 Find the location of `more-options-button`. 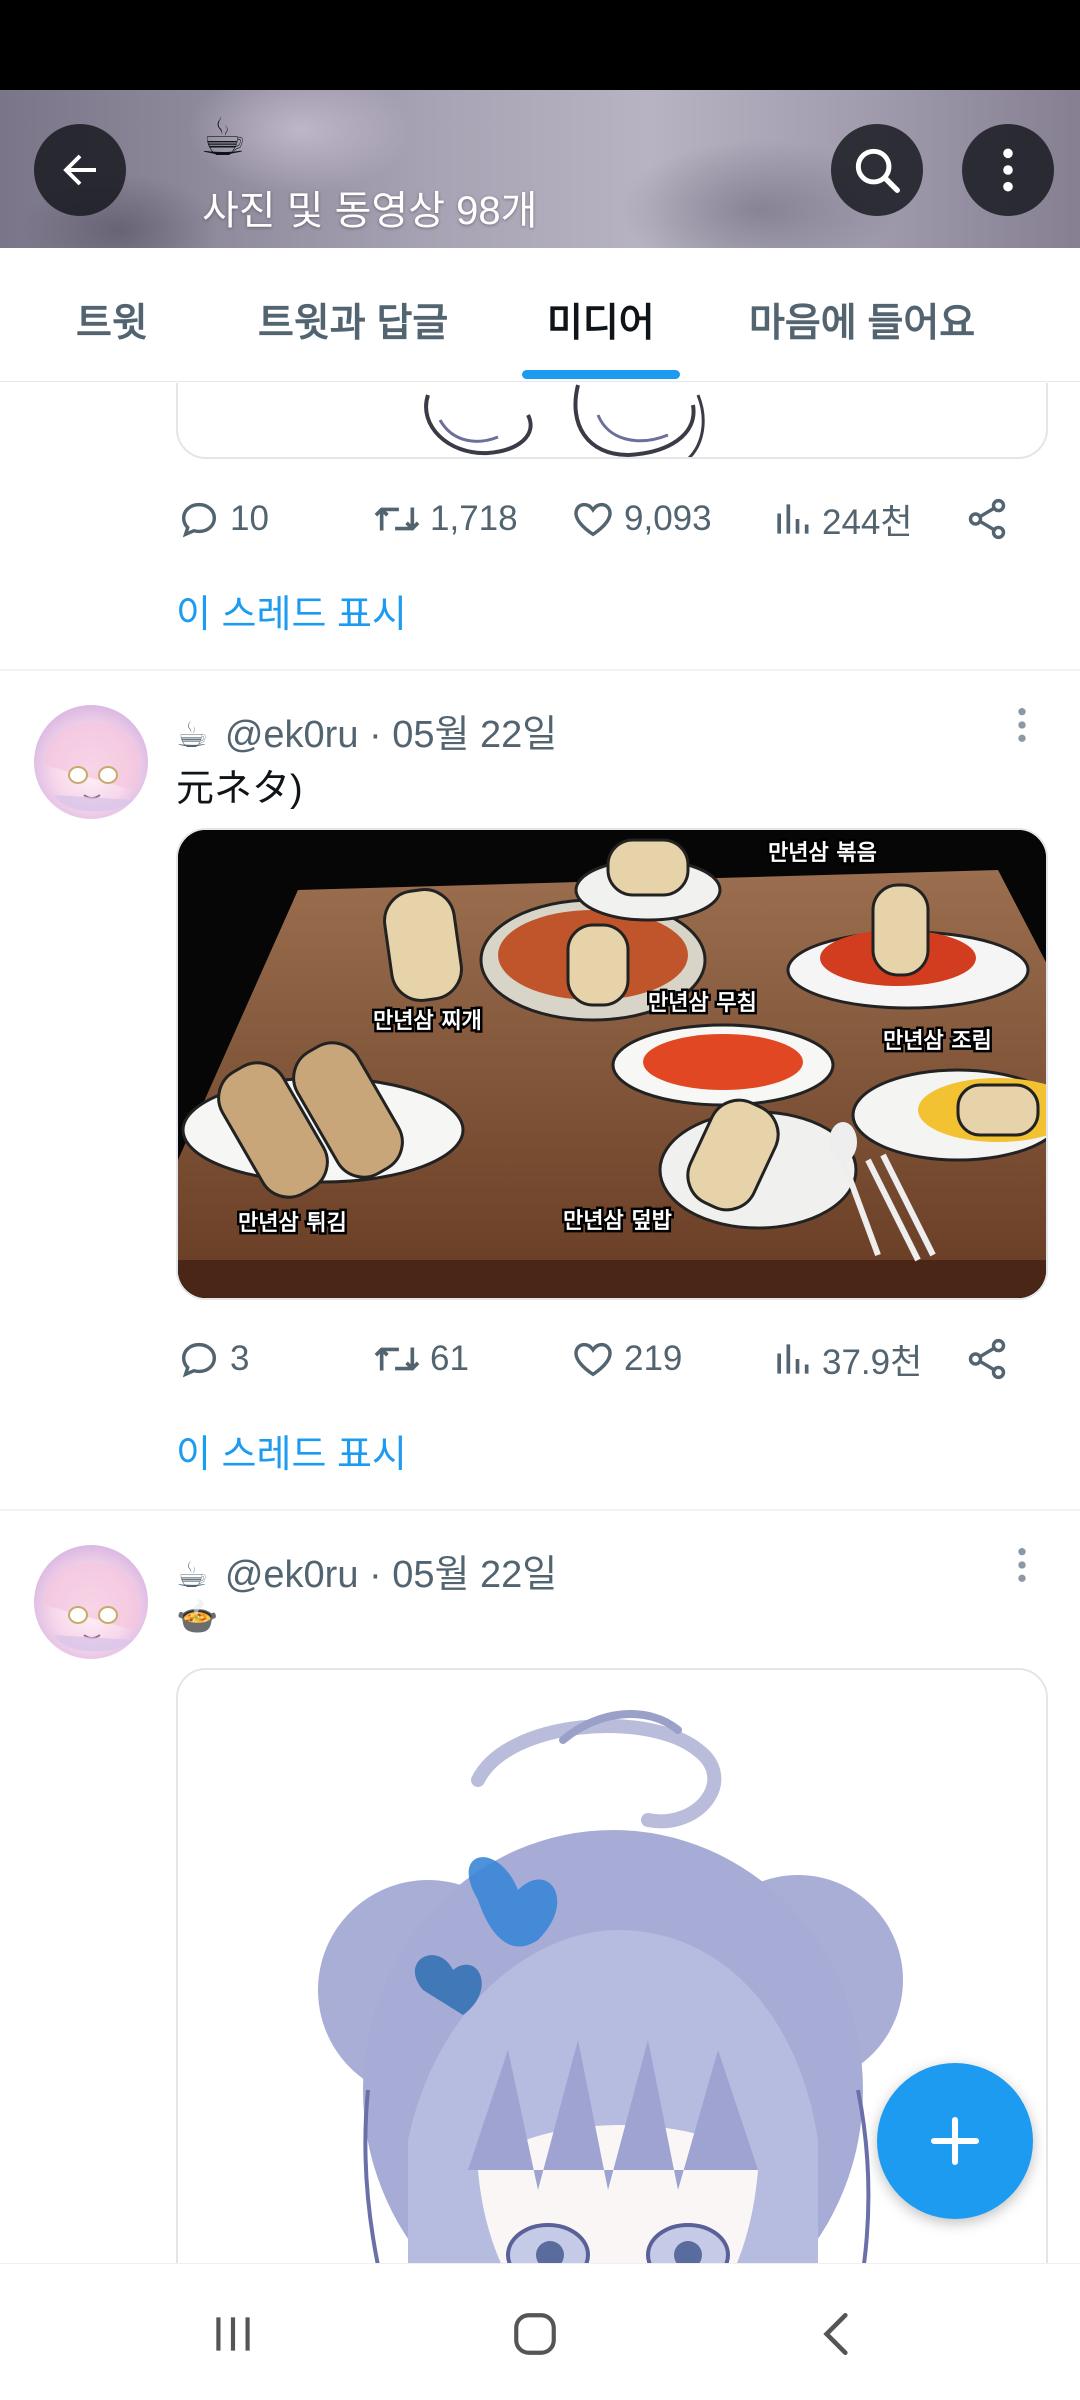

more-options-button is located at coordinates (1008, 170).